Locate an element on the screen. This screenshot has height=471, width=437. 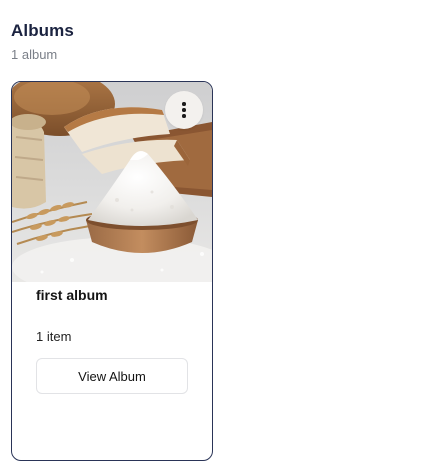
view-album-button: View Album is located at coordinates (112, 376).